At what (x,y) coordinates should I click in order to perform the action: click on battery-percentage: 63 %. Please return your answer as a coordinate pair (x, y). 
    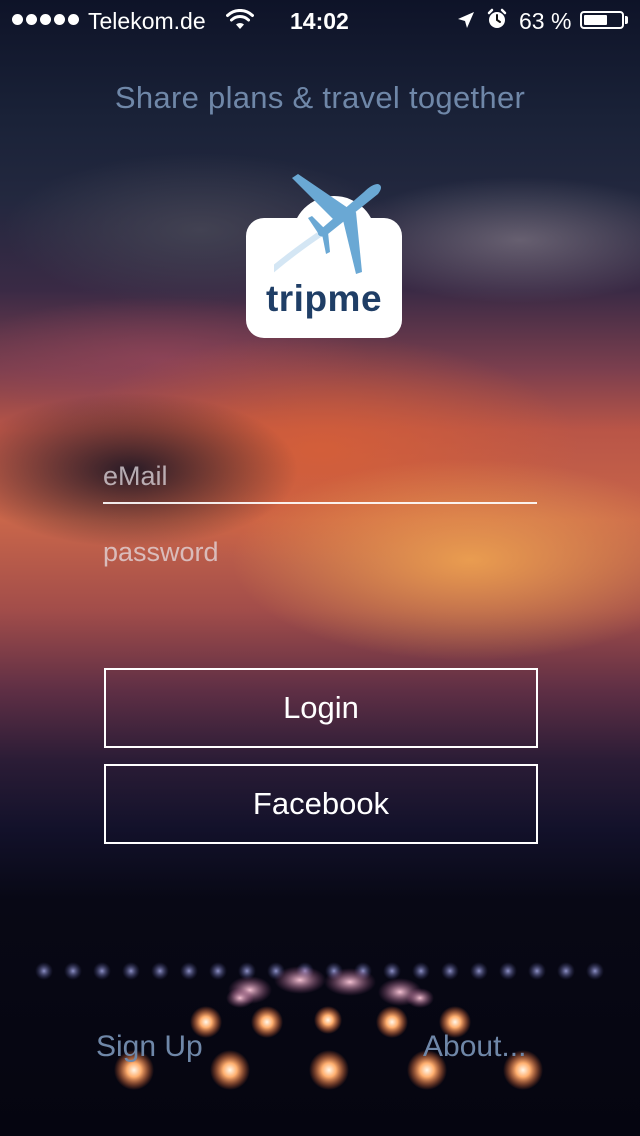
    Looking at the image, I should click on (545, 21).